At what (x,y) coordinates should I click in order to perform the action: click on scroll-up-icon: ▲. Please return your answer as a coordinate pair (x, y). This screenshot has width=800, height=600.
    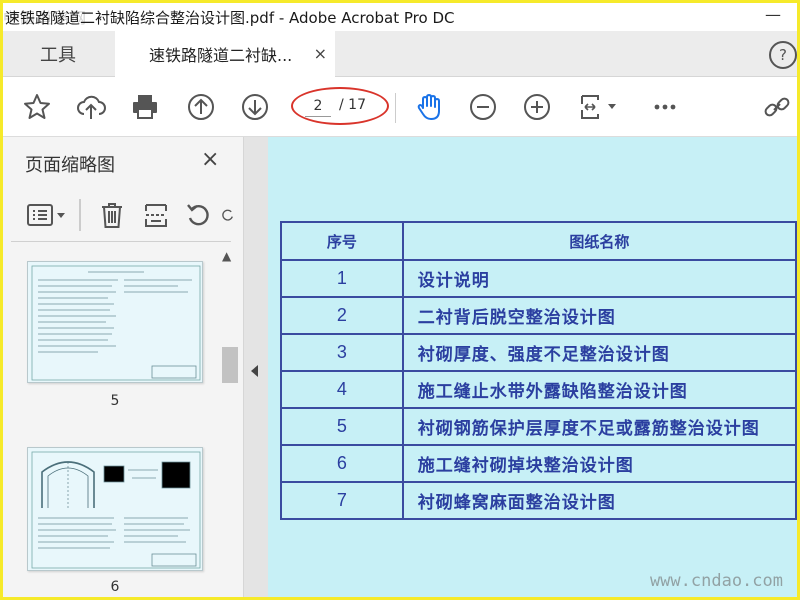
    Looking at the image, I should click on (226, 256).